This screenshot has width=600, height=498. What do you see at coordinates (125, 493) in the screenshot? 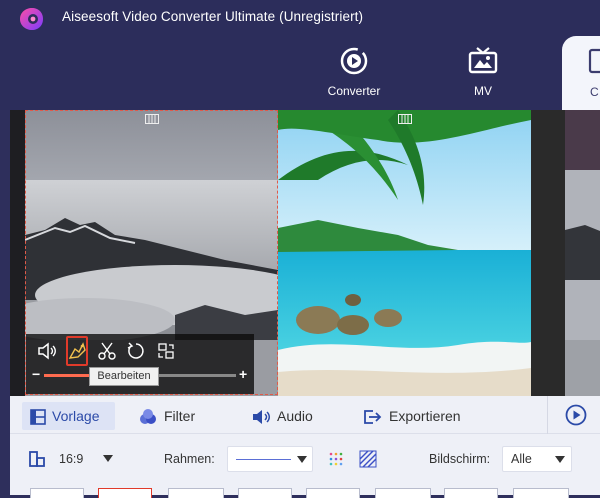
I see `template-thumb-selected` at bounding box center [125, 493].